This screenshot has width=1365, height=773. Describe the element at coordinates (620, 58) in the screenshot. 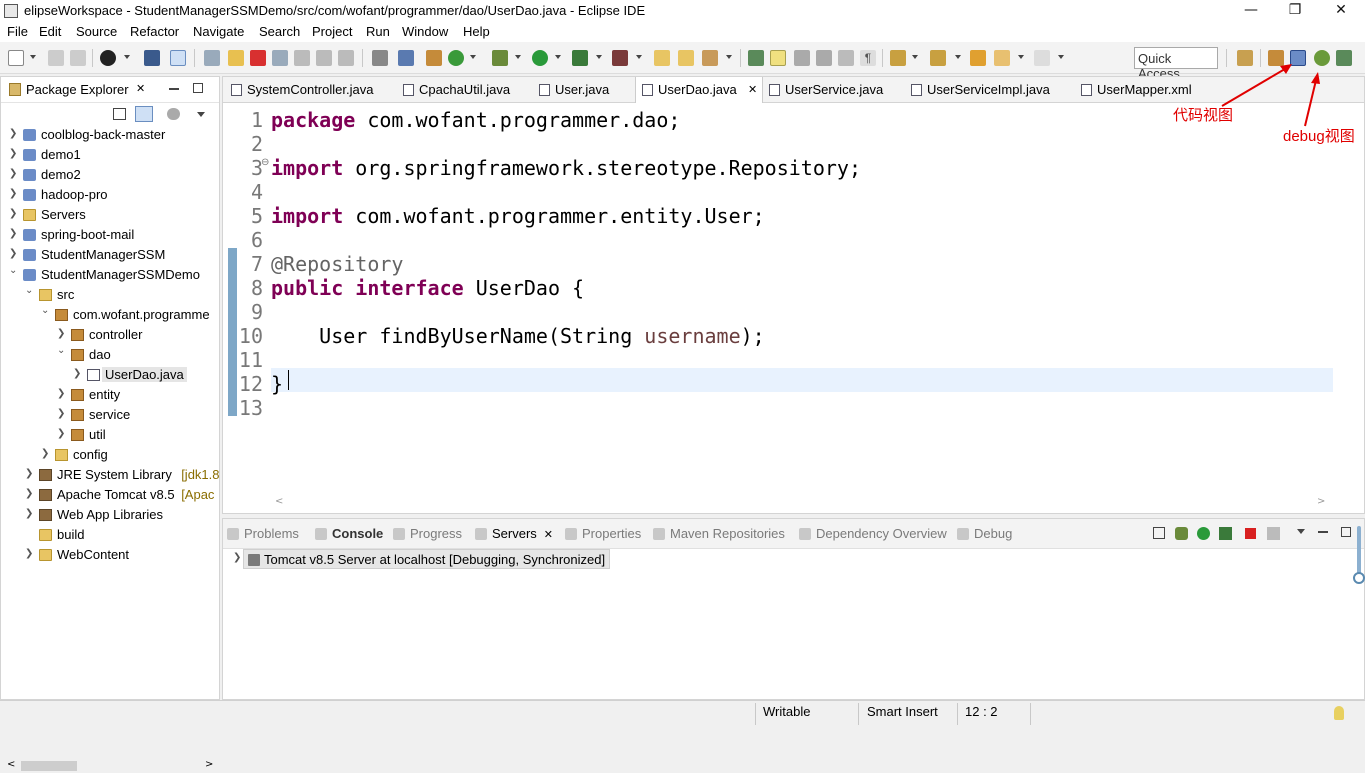

I see `external-tools-icon` at that location.